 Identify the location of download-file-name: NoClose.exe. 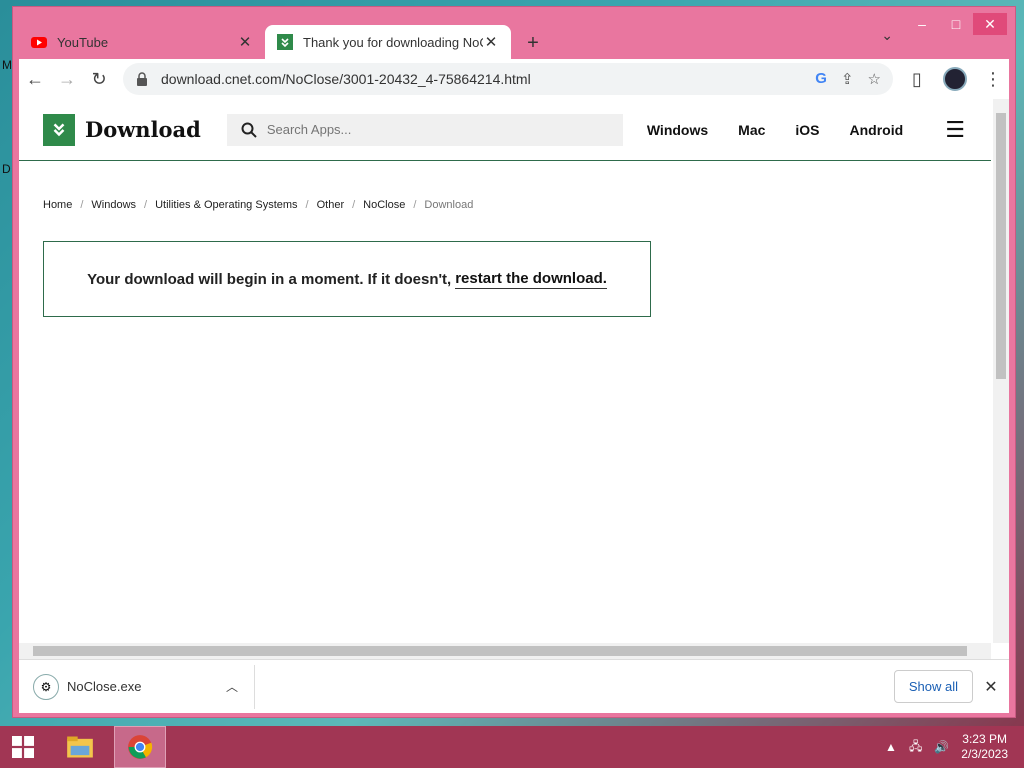
(104, 686).